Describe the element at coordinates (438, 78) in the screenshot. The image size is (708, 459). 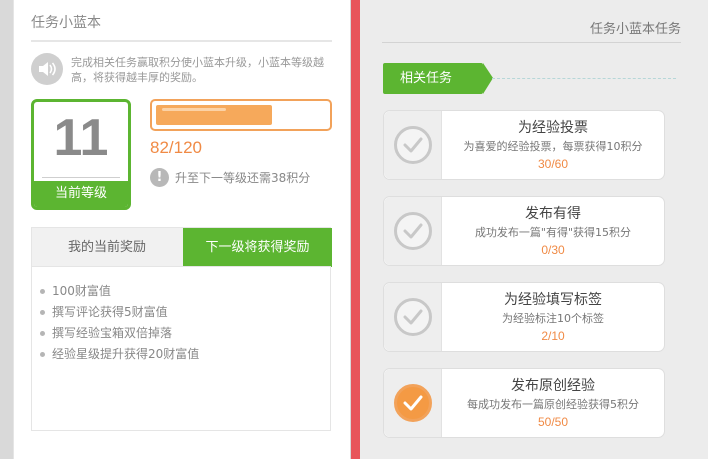
I see `related-tasks-ribbon: 相关任务` at that location.